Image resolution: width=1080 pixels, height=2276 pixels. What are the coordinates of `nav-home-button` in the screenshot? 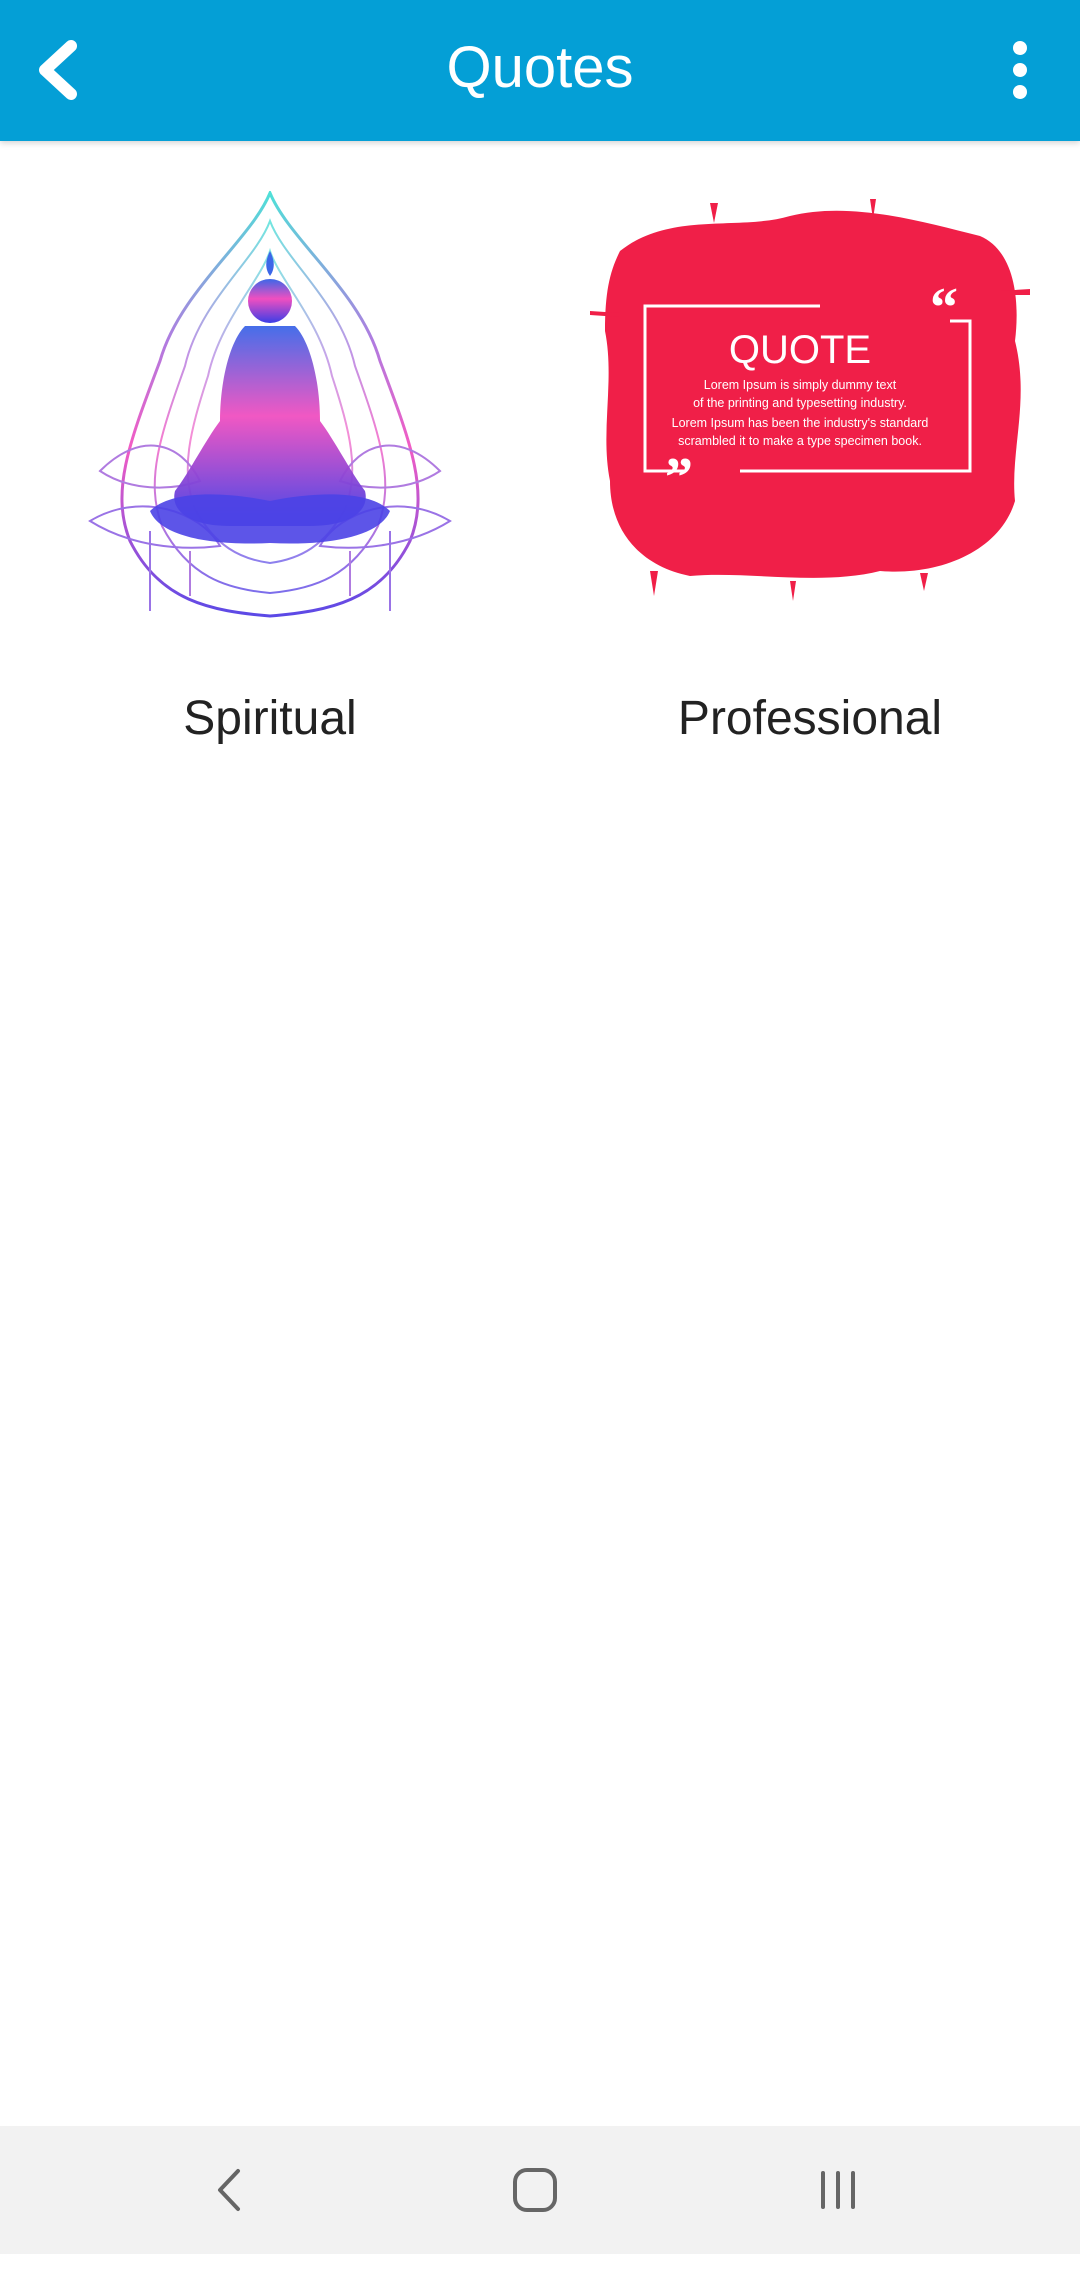 It's located at (535, 2190).